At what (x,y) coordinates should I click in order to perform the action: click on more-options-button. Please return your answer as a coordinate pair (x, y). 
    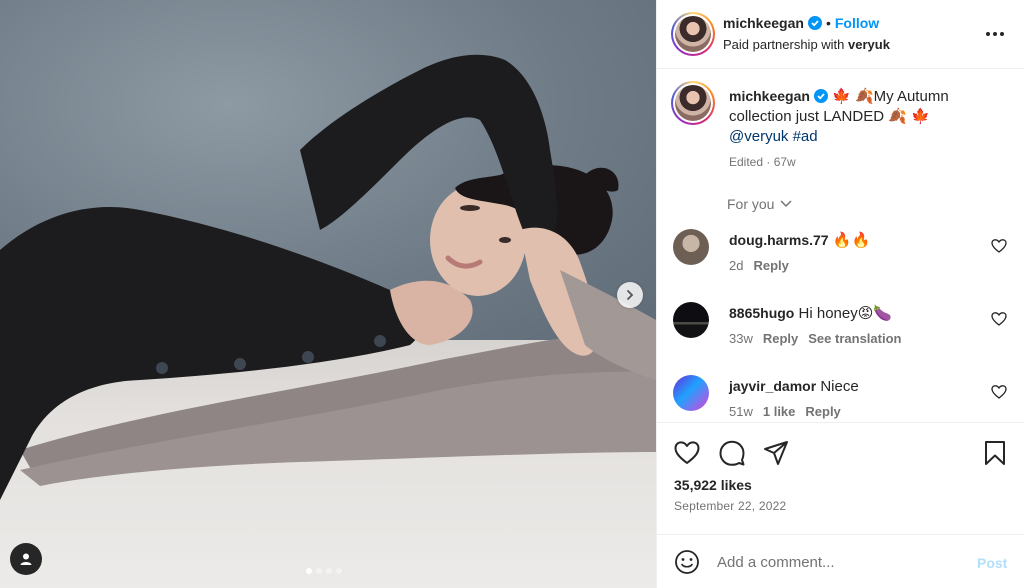
    Looking at the image, I should click on (995, 34).